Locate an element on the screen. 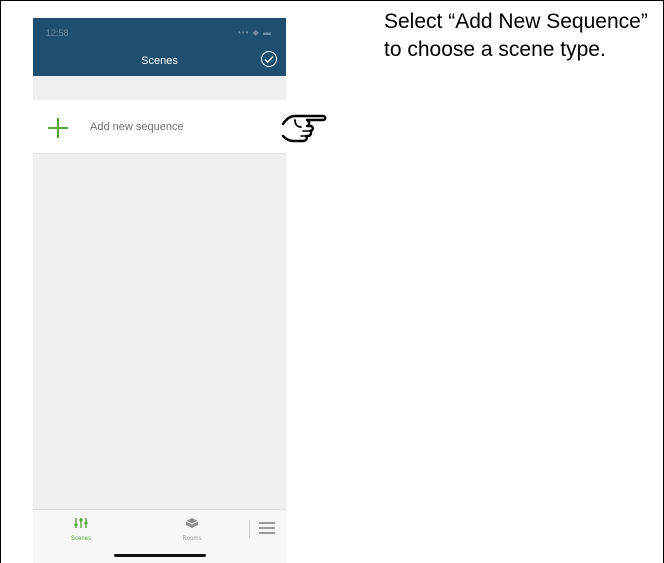 This screenshot has height=563, width=664. confirm-button is located at coordinates (269, 59).